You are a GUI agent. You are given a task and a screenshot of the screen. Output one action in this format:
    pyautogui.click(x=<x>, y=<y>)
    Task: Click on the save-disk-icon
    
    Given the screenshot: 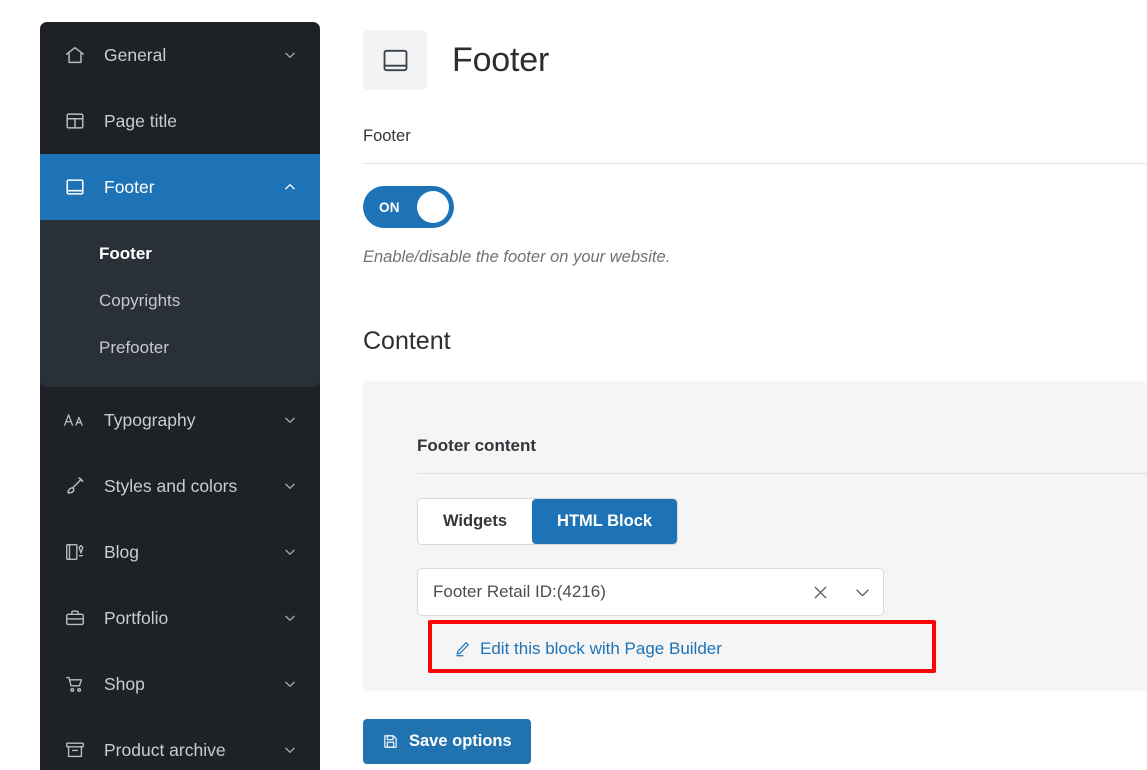 What is the action you would take?
    pyautogui.click(x=390, y=741)
    